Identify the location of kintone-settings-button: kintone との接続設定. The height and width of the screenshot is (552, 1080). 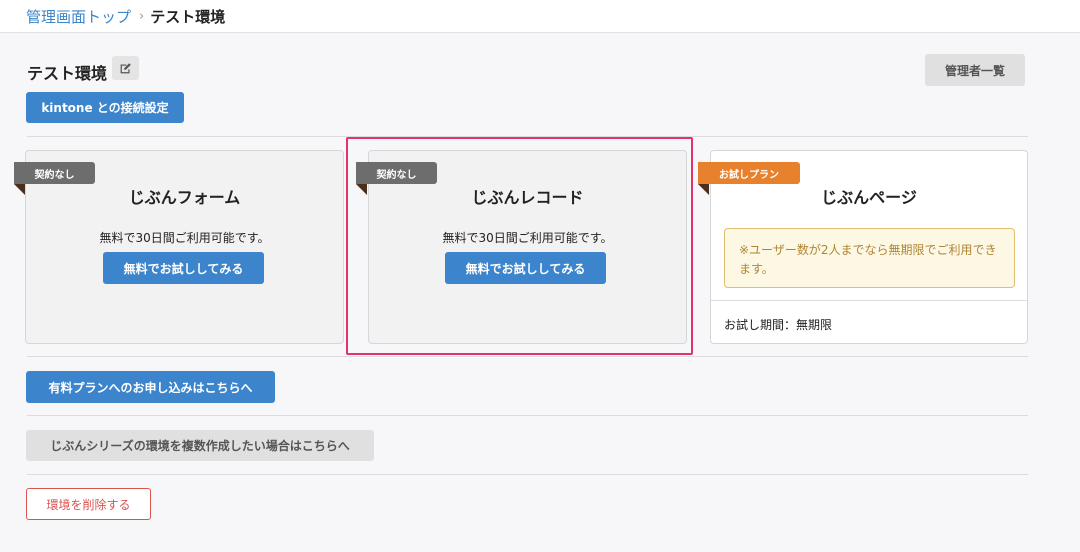
(105, 107).